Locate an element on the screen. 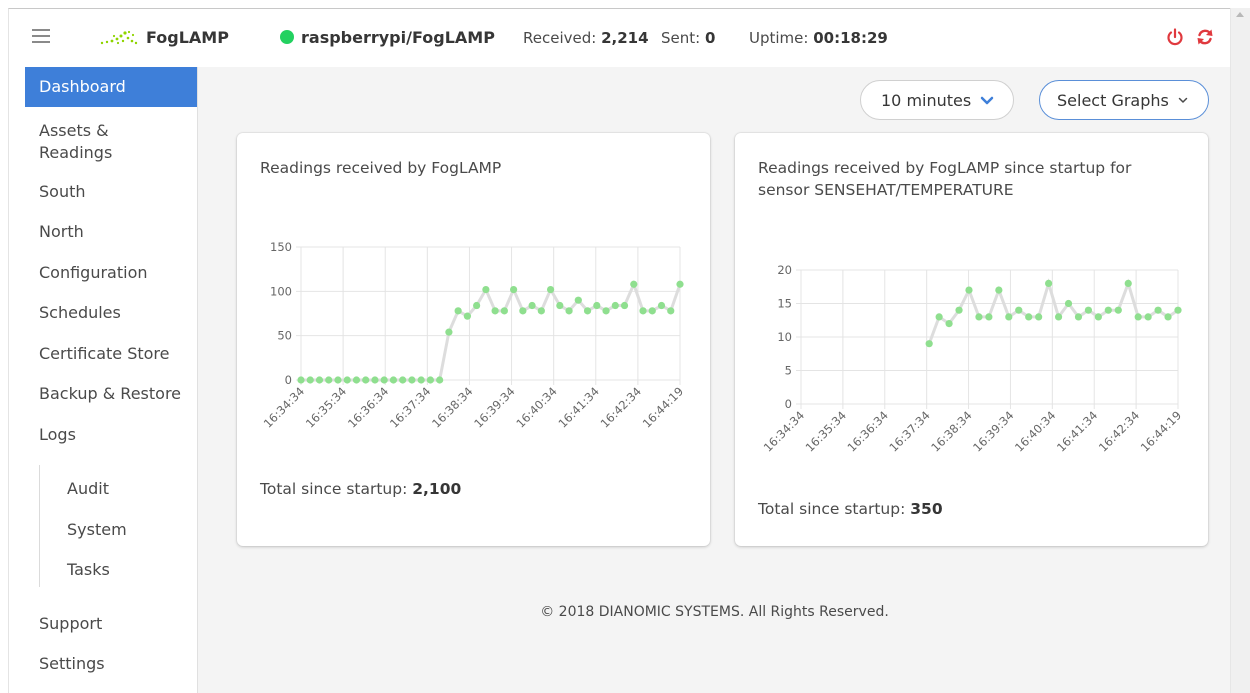 The height and width of the screenshot is (693, 1250). sidebar-item-assets-readings: Assets & Readings is located at coordinates (111, 142).